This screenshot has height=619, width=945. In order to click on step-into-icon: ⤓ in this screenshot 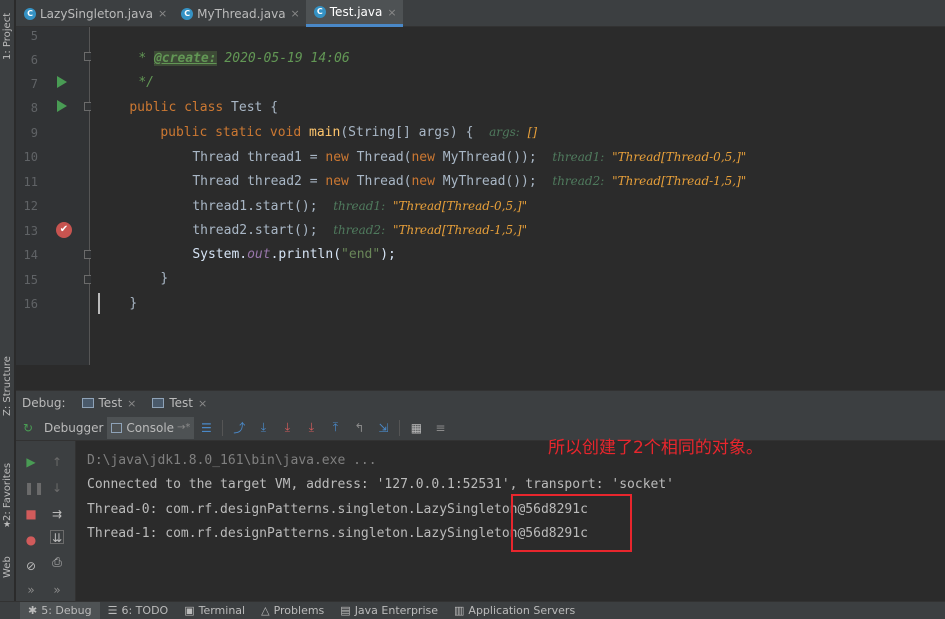, I will do `click(287, 428)`.